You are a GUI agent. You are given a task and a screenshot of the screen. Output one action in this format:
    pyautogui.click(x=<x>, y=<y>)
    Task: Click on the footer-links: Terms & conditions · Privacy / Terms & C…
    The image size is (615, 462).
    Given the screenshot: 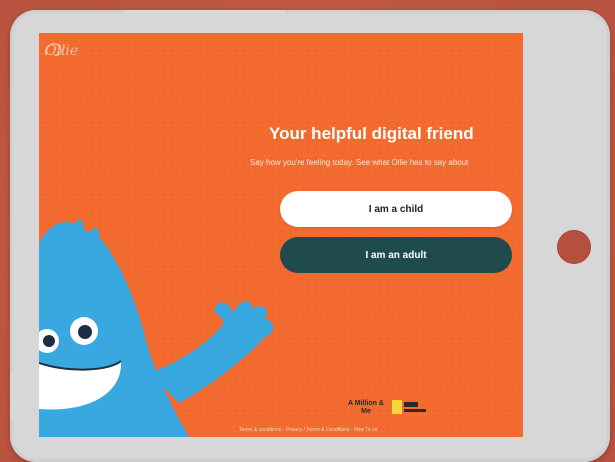 What is the action you would take?
    pyautogui.click(x=381, y=430)
    